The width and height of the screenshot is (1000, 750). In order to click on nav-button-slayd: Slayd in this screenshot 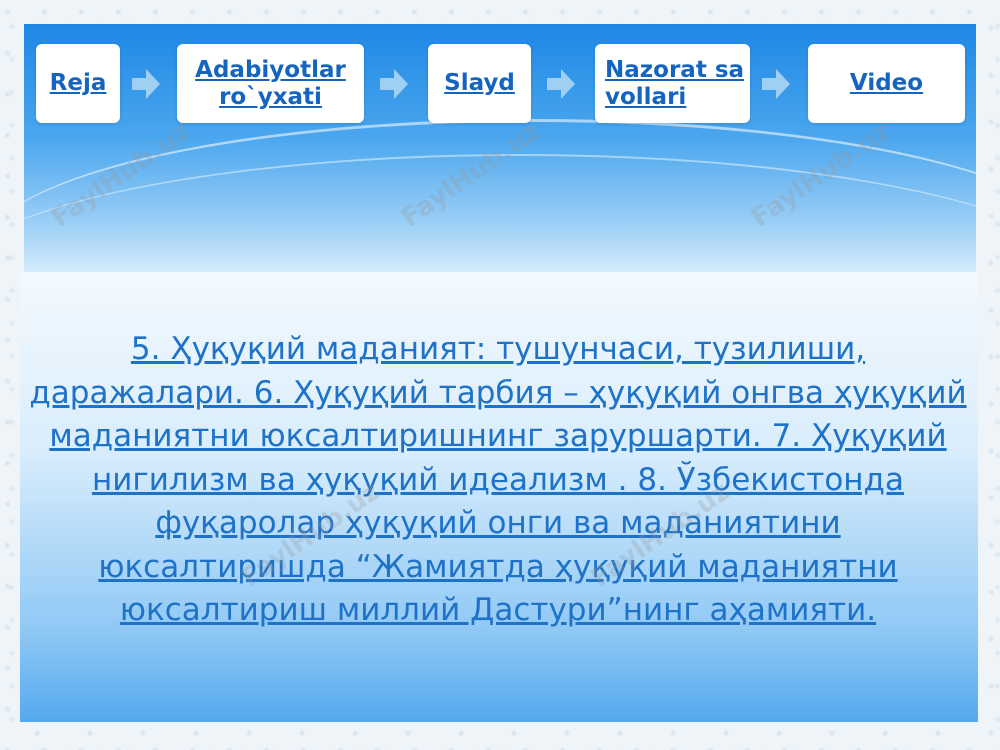, I will do `click(479, 83)`.